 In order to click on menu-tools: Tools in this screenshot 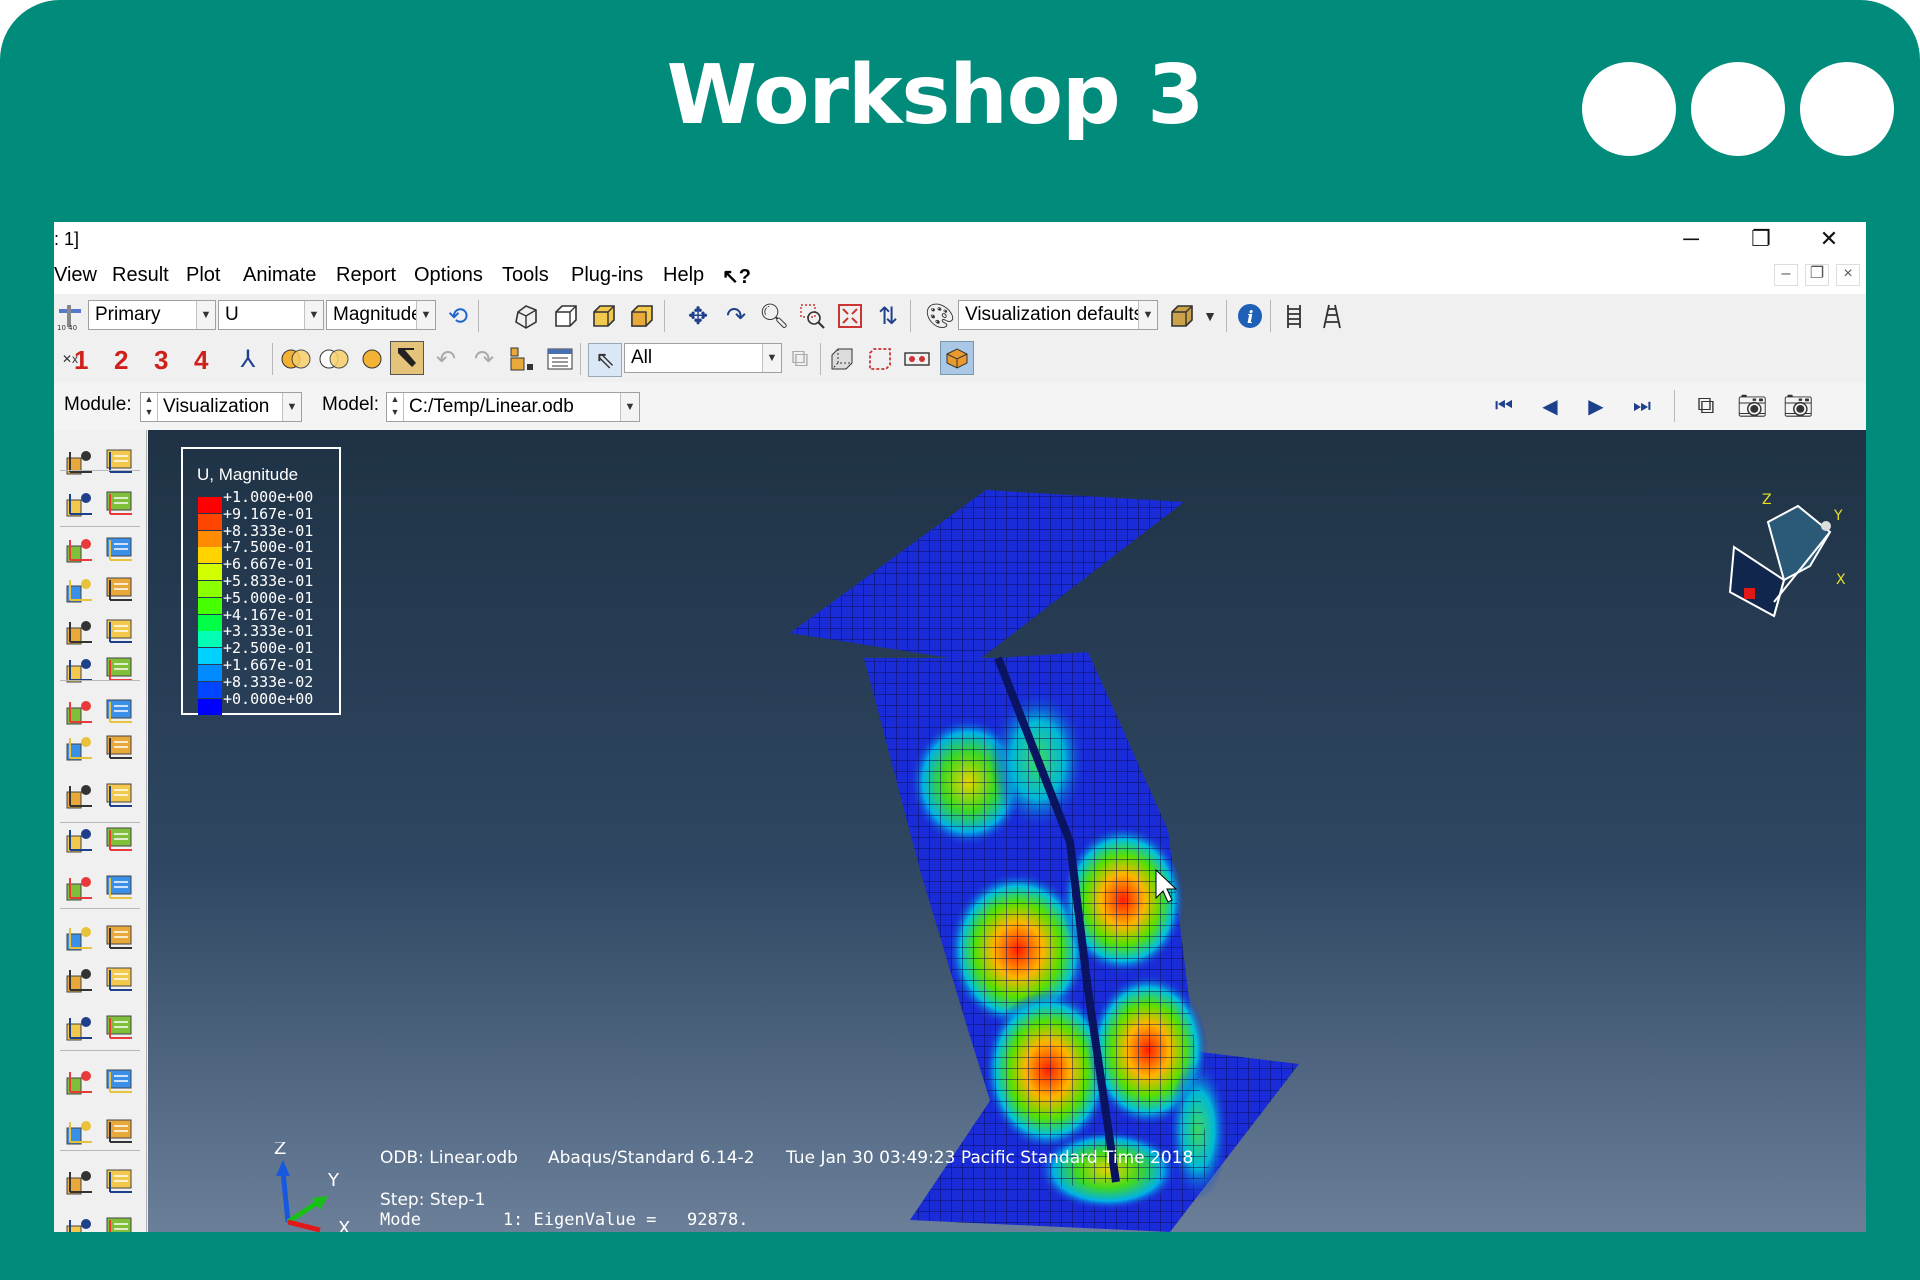, I will do `click(525, 275)`.